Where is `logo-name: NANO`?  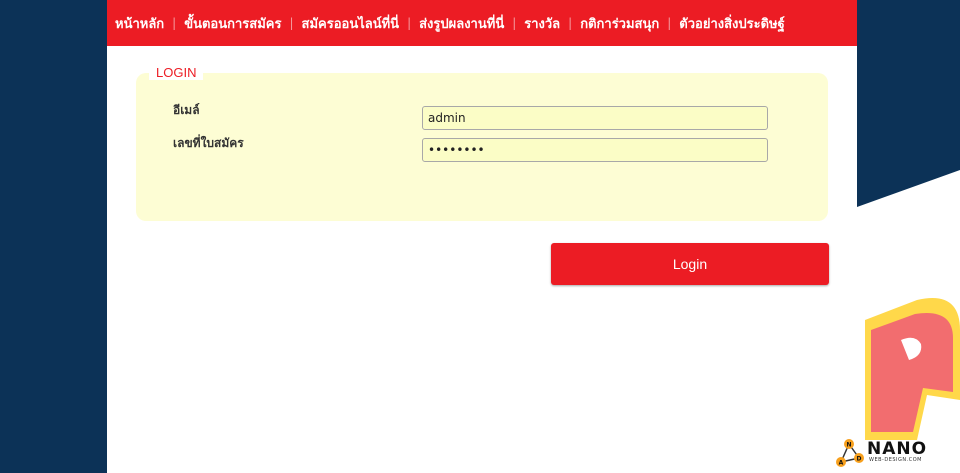 logo-name: NANO is located at coordinates (897, 449).